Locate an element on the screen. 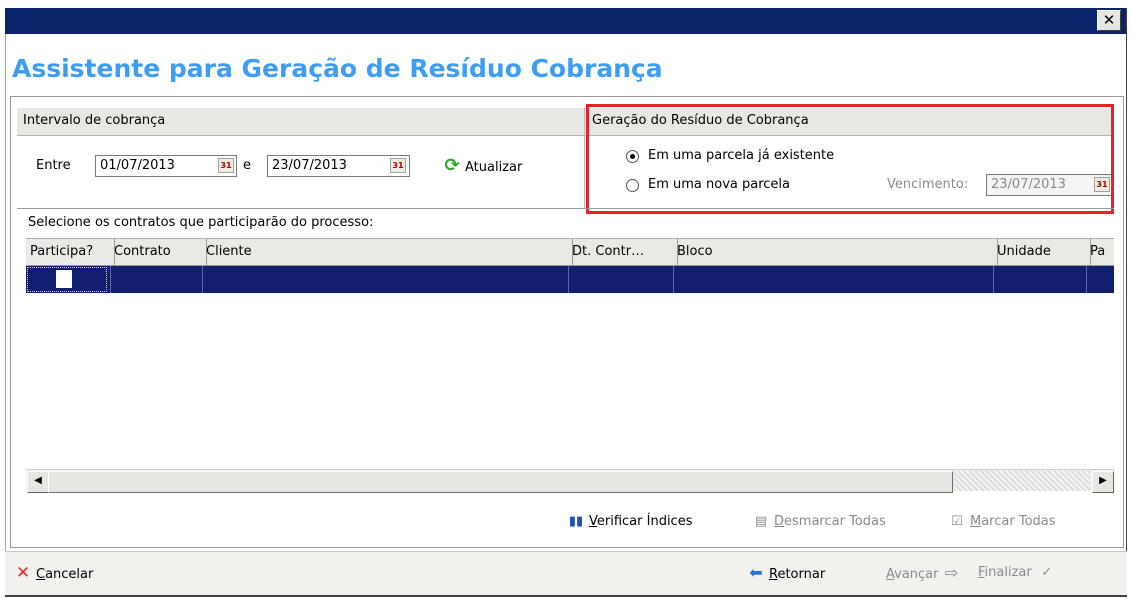  arrow-right-icon: ⇨ is located at coordinates (951, 572).